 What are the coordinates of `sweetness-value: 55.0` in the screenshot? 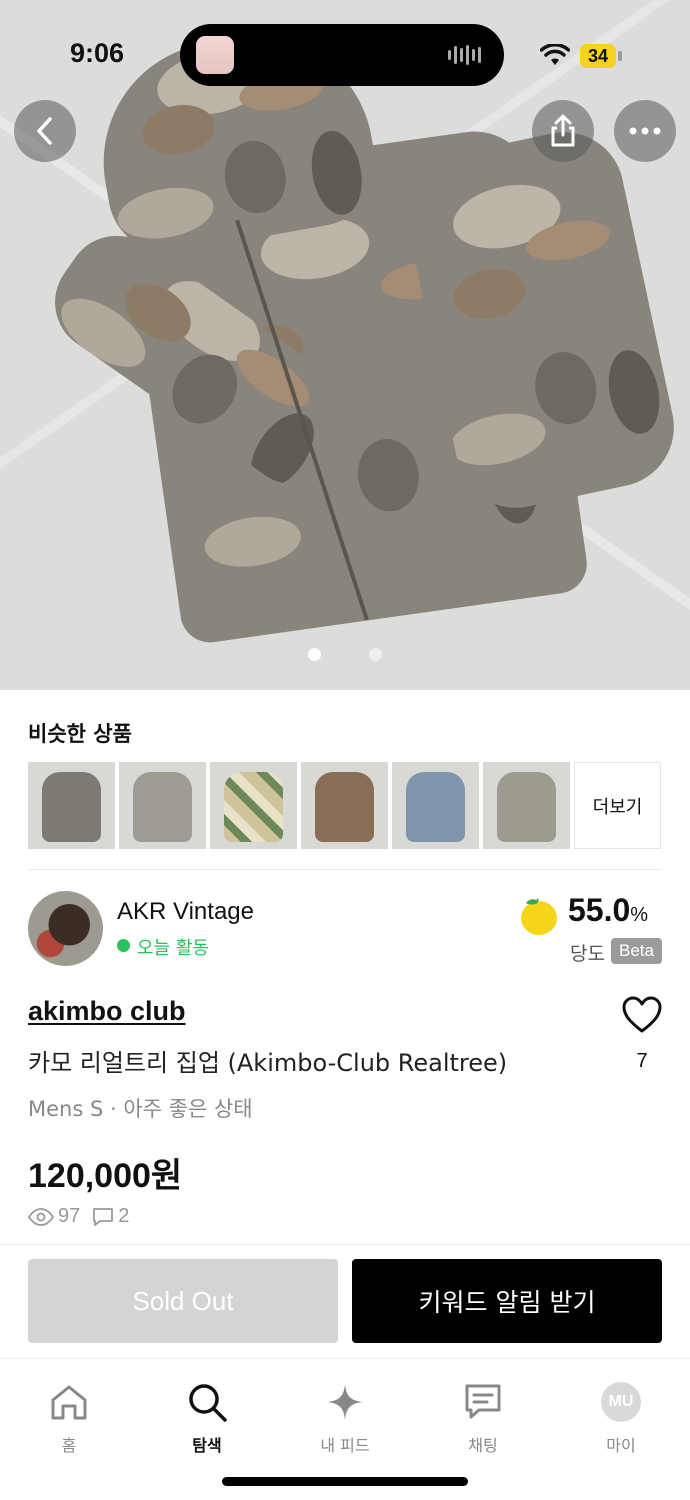 It's located at (599, 910).